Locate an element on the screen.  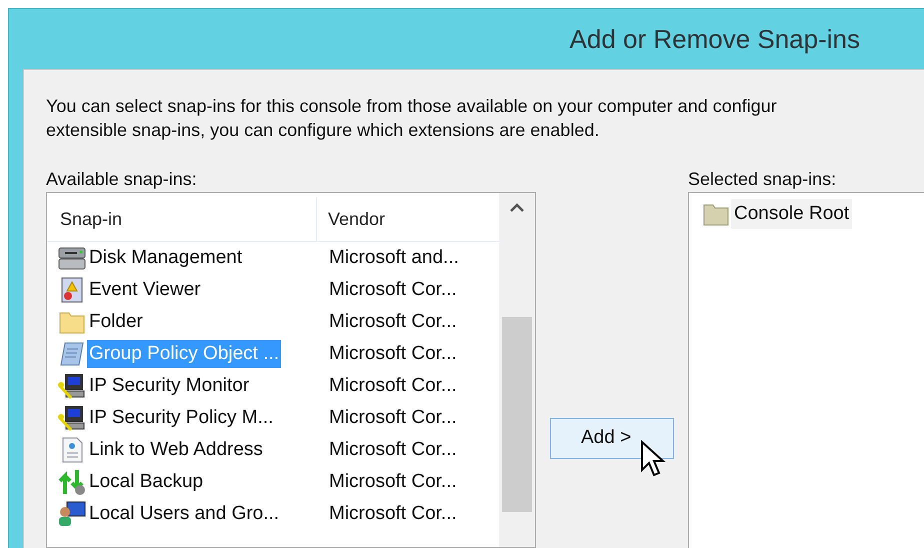
scrollbar-thumb is located at coordinates (517, 414).